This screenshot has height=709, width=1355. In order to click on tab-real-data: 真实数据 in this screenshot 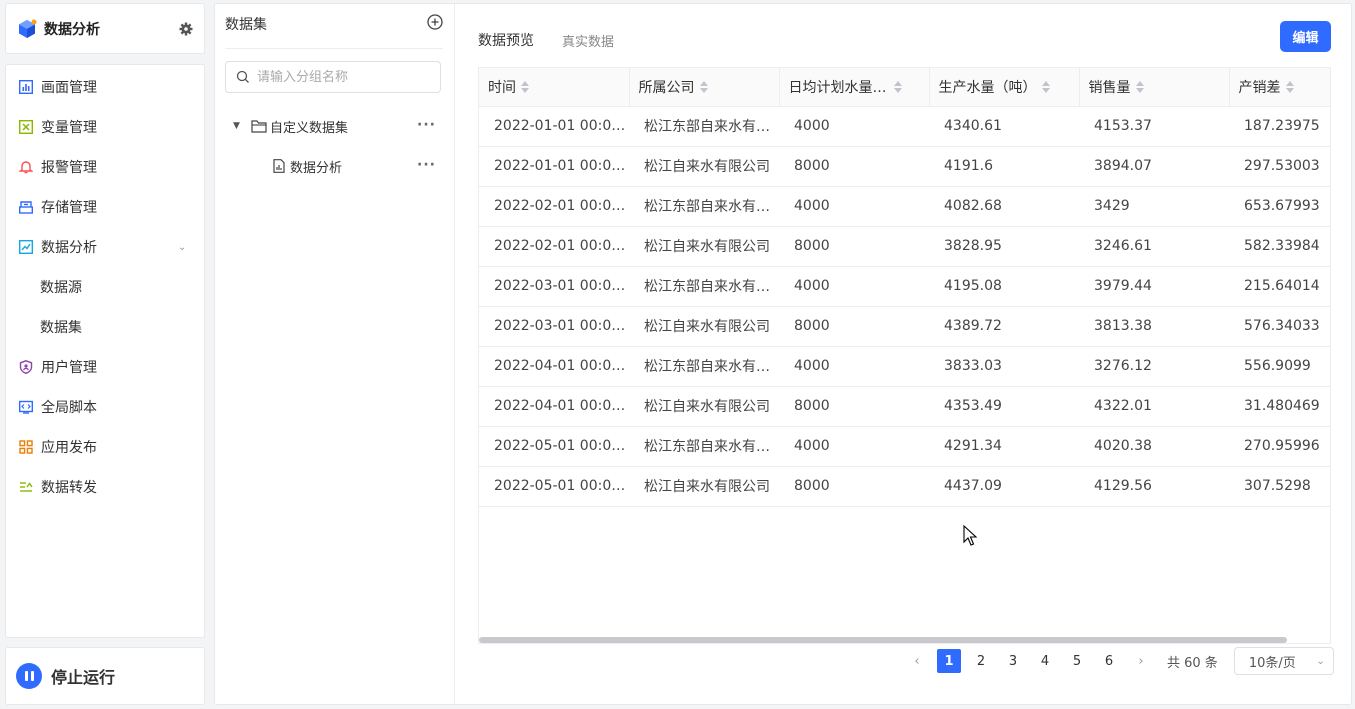, I will do `click(588, 40)`.